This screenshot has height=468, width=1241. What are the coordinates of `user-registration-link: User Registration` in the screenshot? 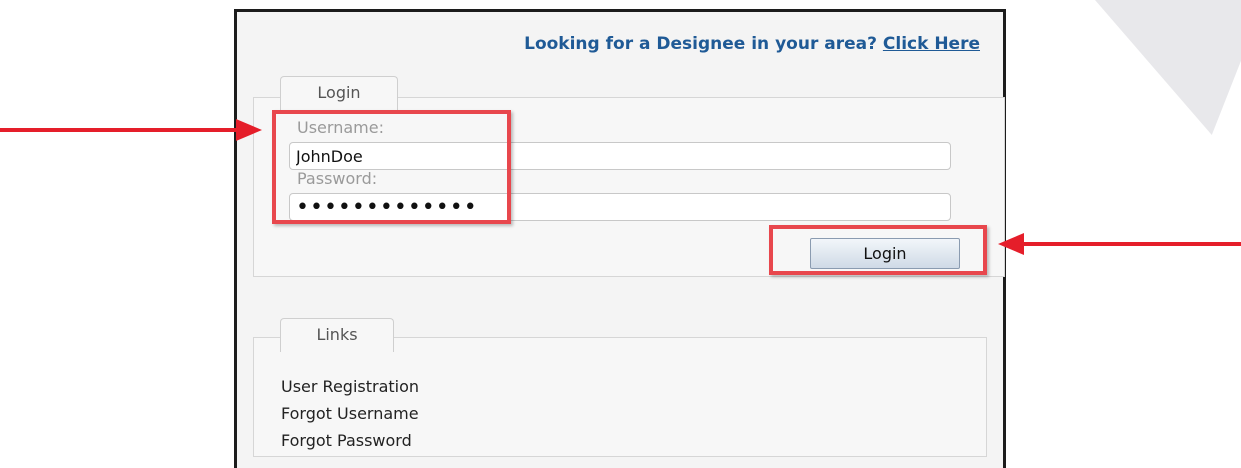 It's located at (350, 386).